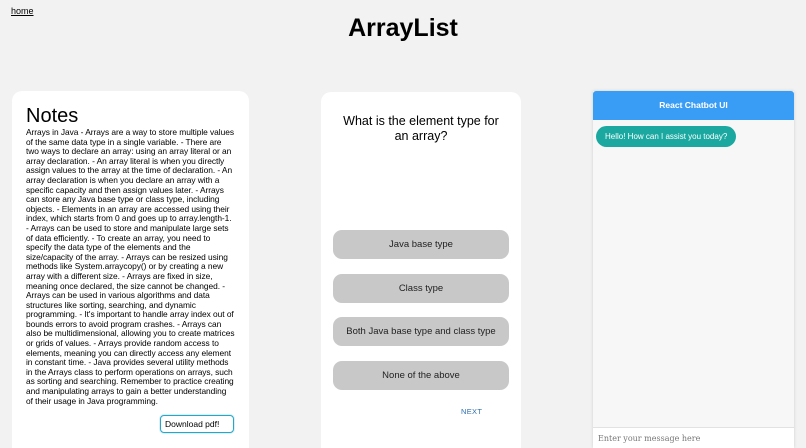 Image resolution: width=806 pixels, height=448 pixels. I want to click on chat-message-bot: Hello! How can I assist you today?, so click(666, 136).